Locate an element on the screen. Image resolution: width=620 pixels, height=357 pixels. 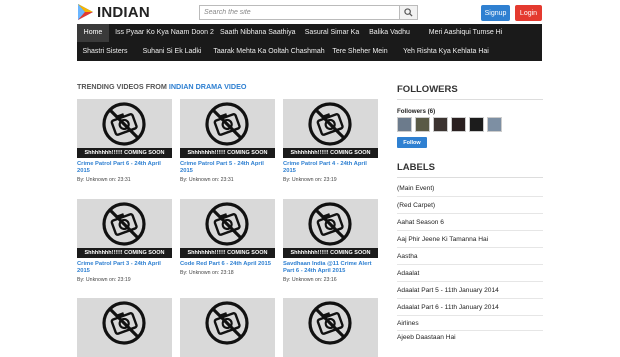
nav-item-tere-sheher: Tere Sheher Mein is located at coordinates (360, 52).